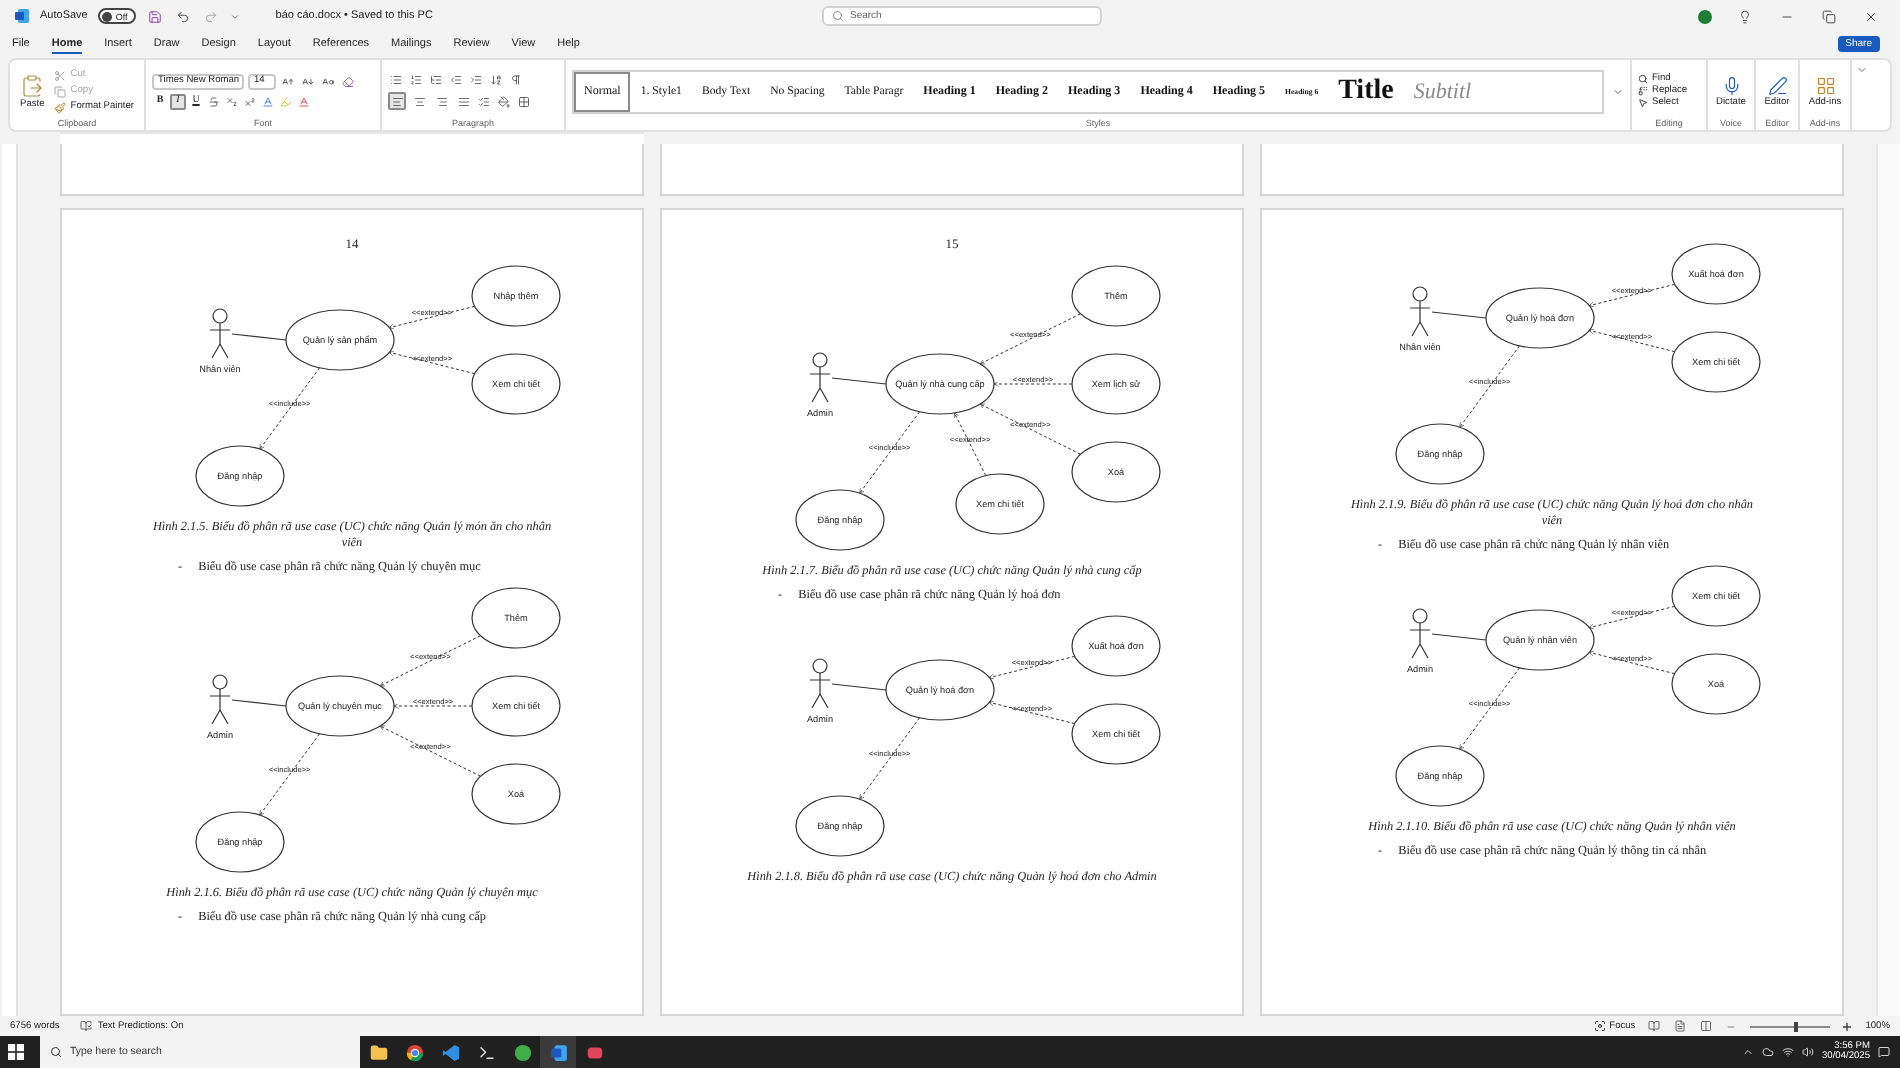 The width and height of the screenshot is (1900, 1068). Describe the element at coordinates (86, 1026) in the screenshot. I see `proofing-icon` at that location.